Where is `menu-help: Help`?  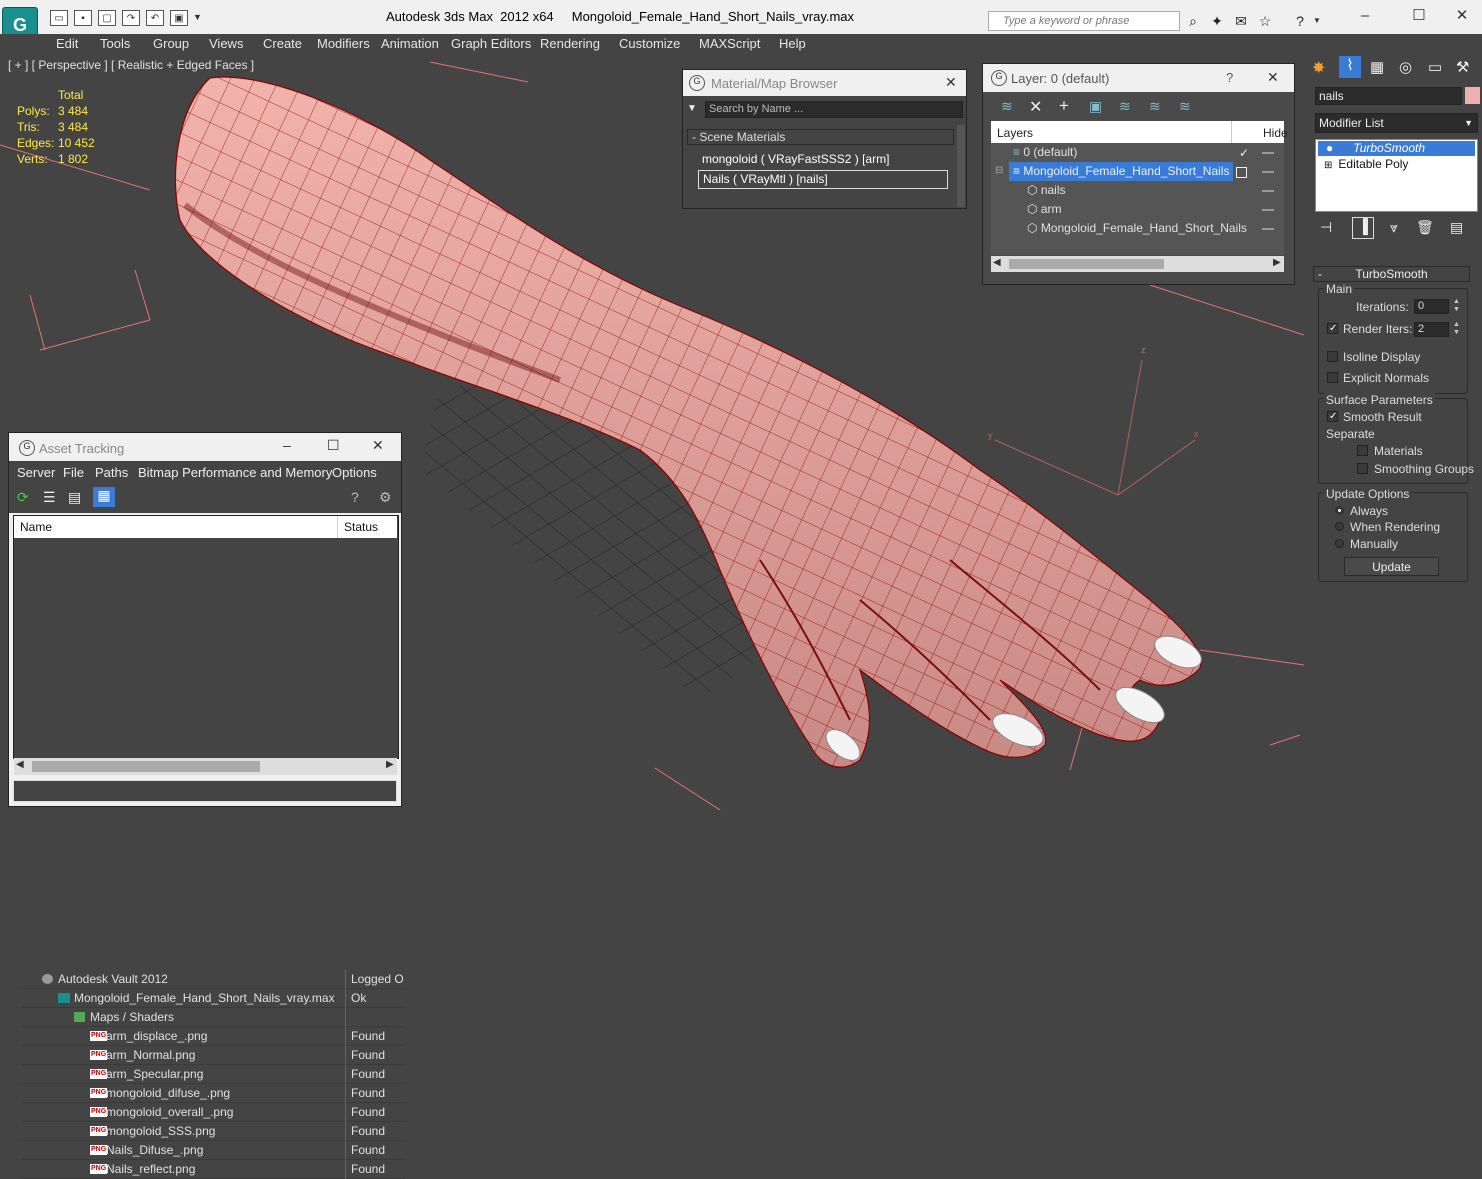 menu-help: Help is located at coordinates (792, 43).